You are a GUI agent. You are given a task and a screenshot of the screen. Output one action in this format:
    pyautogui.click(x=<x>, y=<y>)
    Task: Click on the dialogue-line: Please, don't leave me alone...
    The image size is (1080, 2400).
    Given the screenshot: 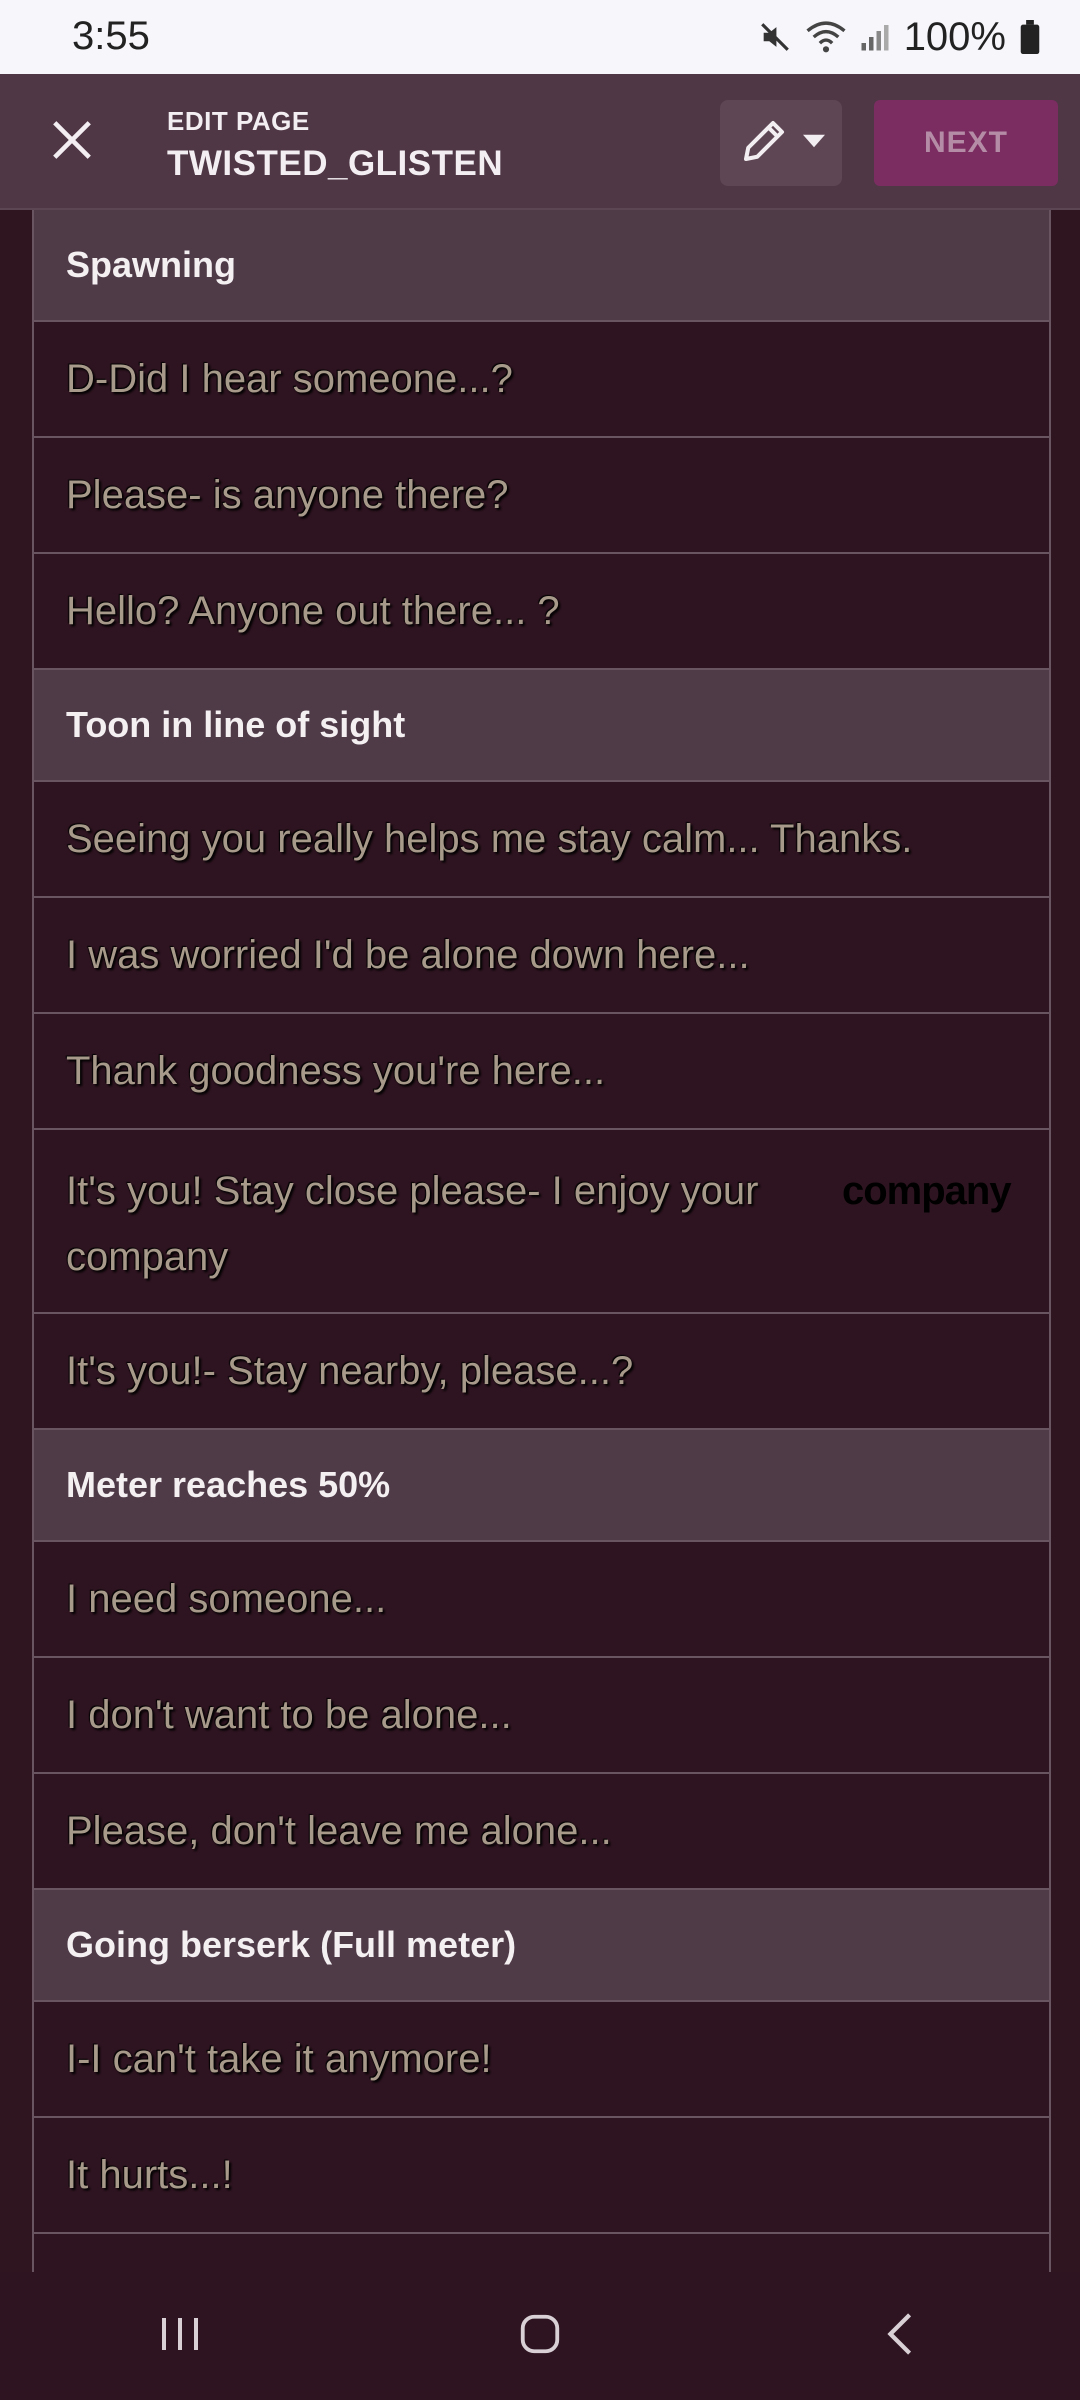 What is the action you would take?
    pyautogui.click(x=339, y=1830)
    